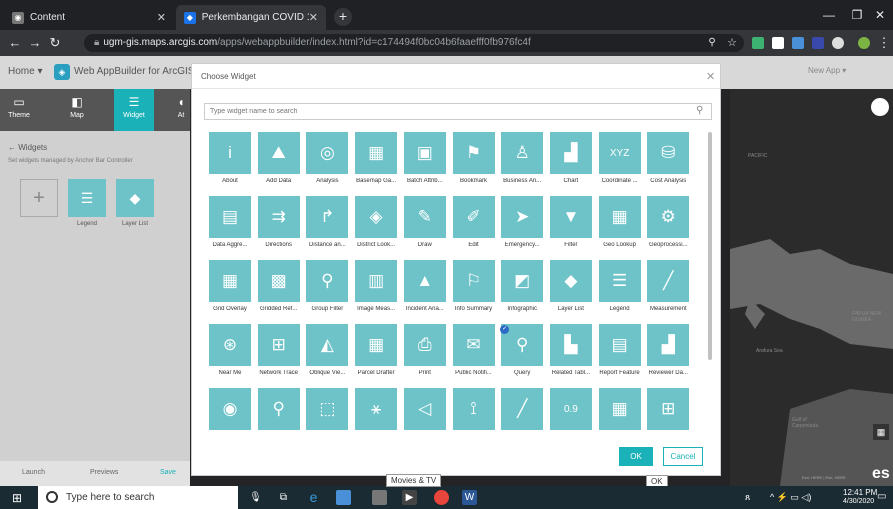  Describe the element at coordinates (458, 111) in the screenshot. I see `widget-search-input` at that location.